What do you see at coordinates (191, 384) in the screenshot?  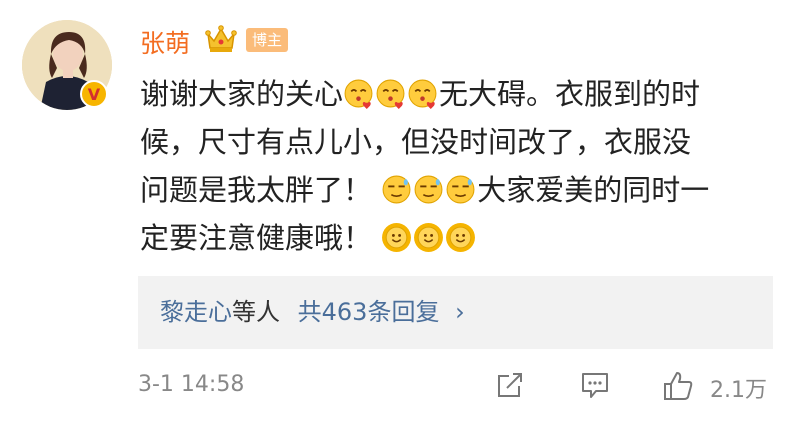 I see `comment-time: 3-1 14:58` at bounding box center [191, 384].